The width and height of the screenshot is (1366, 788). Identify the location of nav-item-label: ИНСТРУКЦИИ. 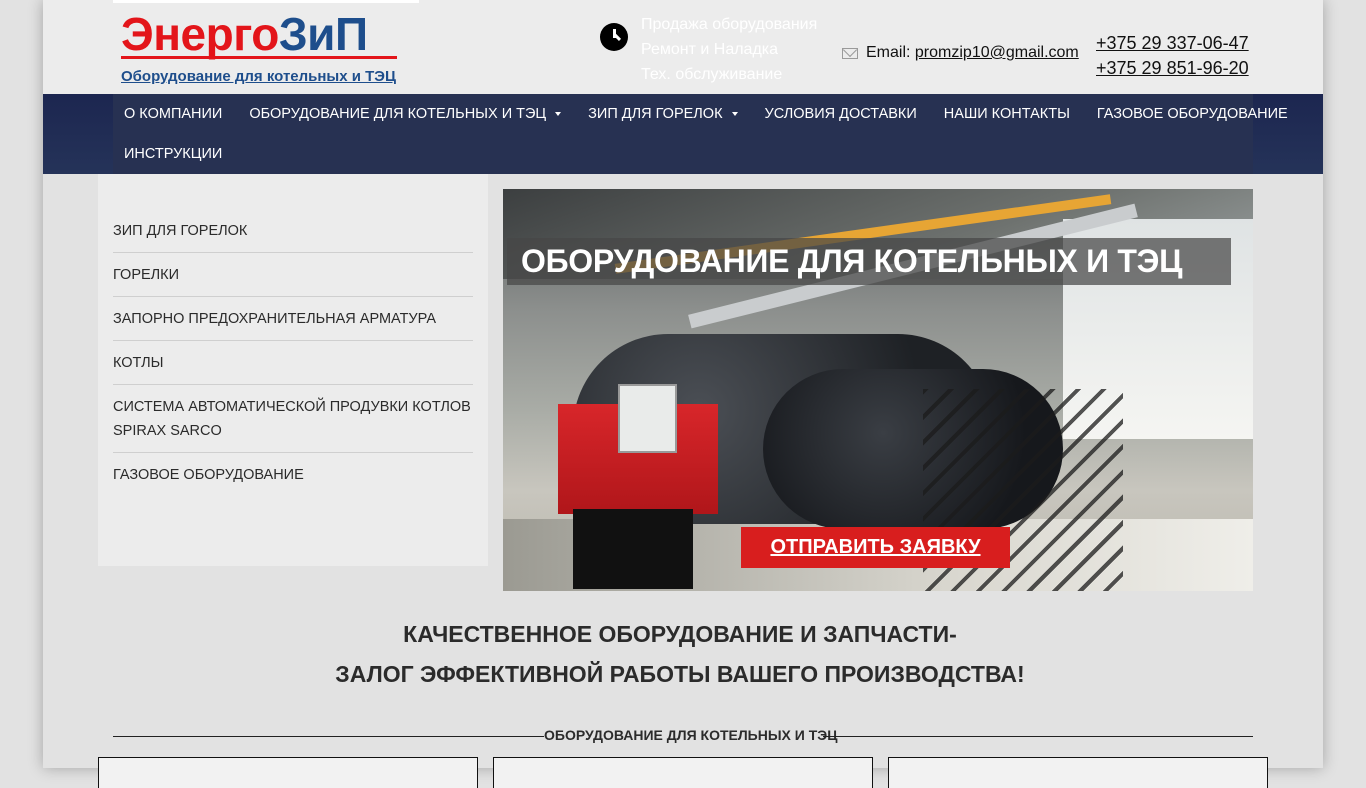
(173, 154).